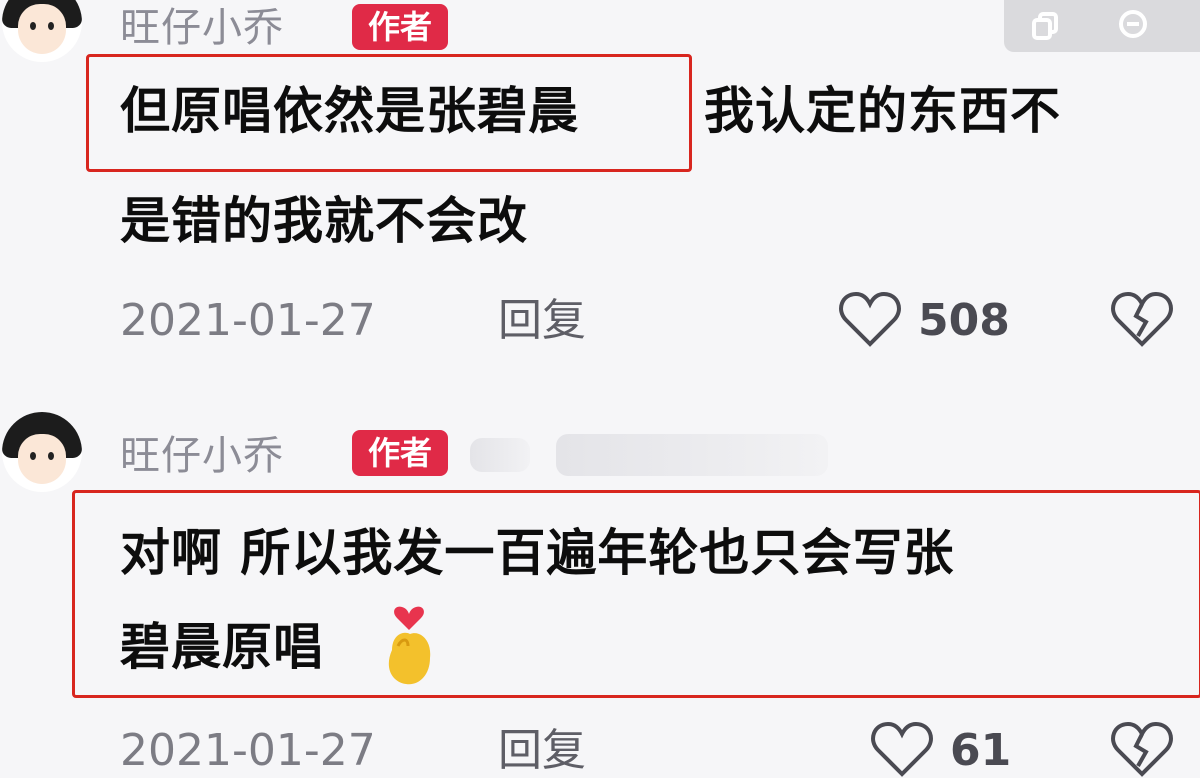 The width and height of the screenshot is (1200, 778). What do you see at coordinates (409, 645) in the screenshot?
I see `heart-hands-emoji` at bounding box center [409, 645].